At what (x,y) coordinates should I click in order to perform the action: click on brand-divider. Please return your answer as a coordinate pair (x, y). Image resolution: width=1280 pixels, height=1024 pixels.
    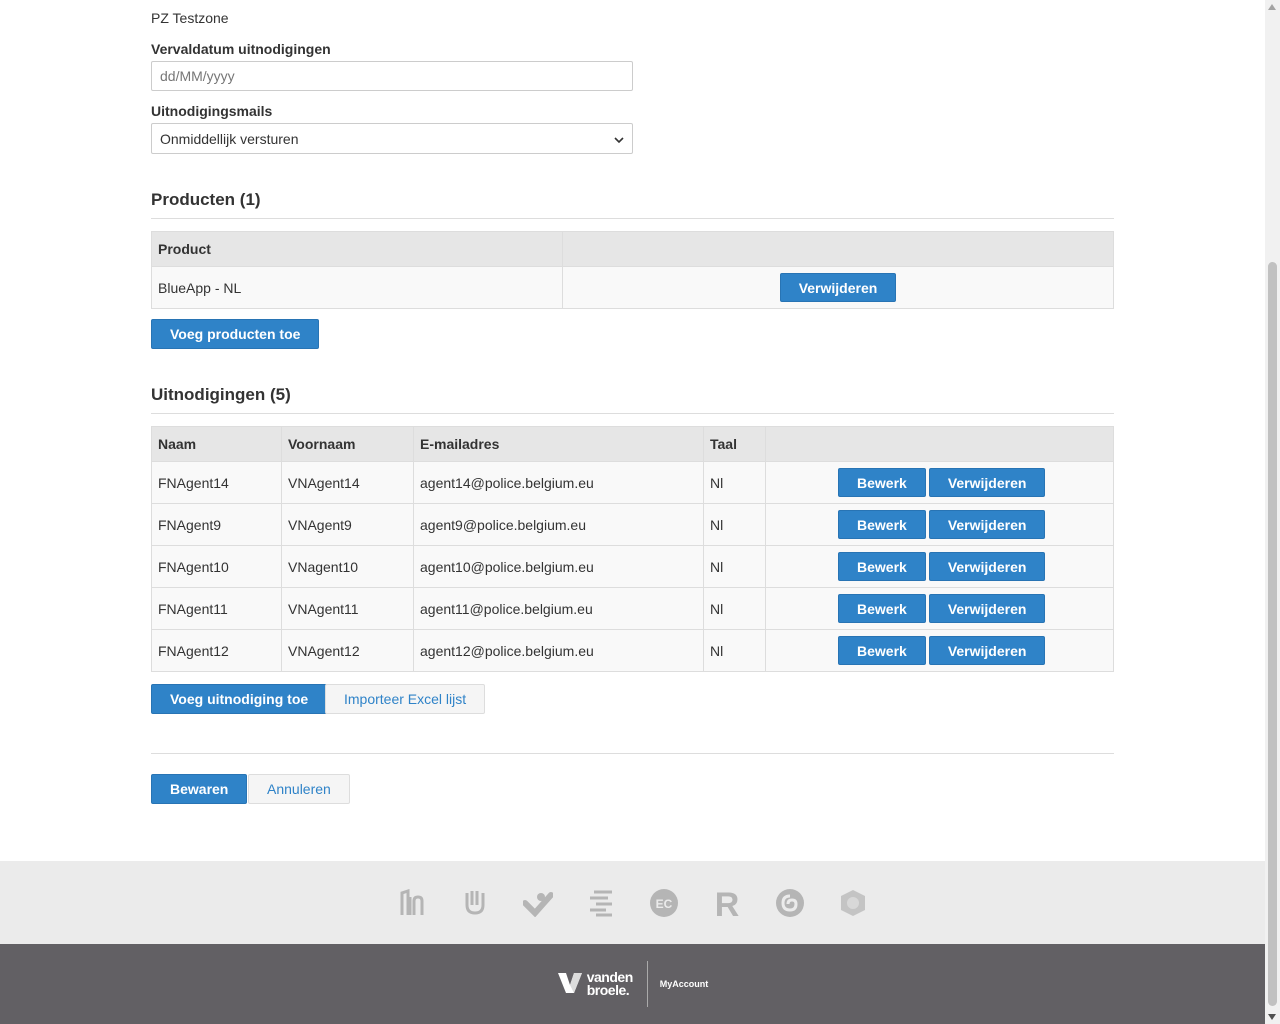
    Looking at the image, I should click on (647, 984).